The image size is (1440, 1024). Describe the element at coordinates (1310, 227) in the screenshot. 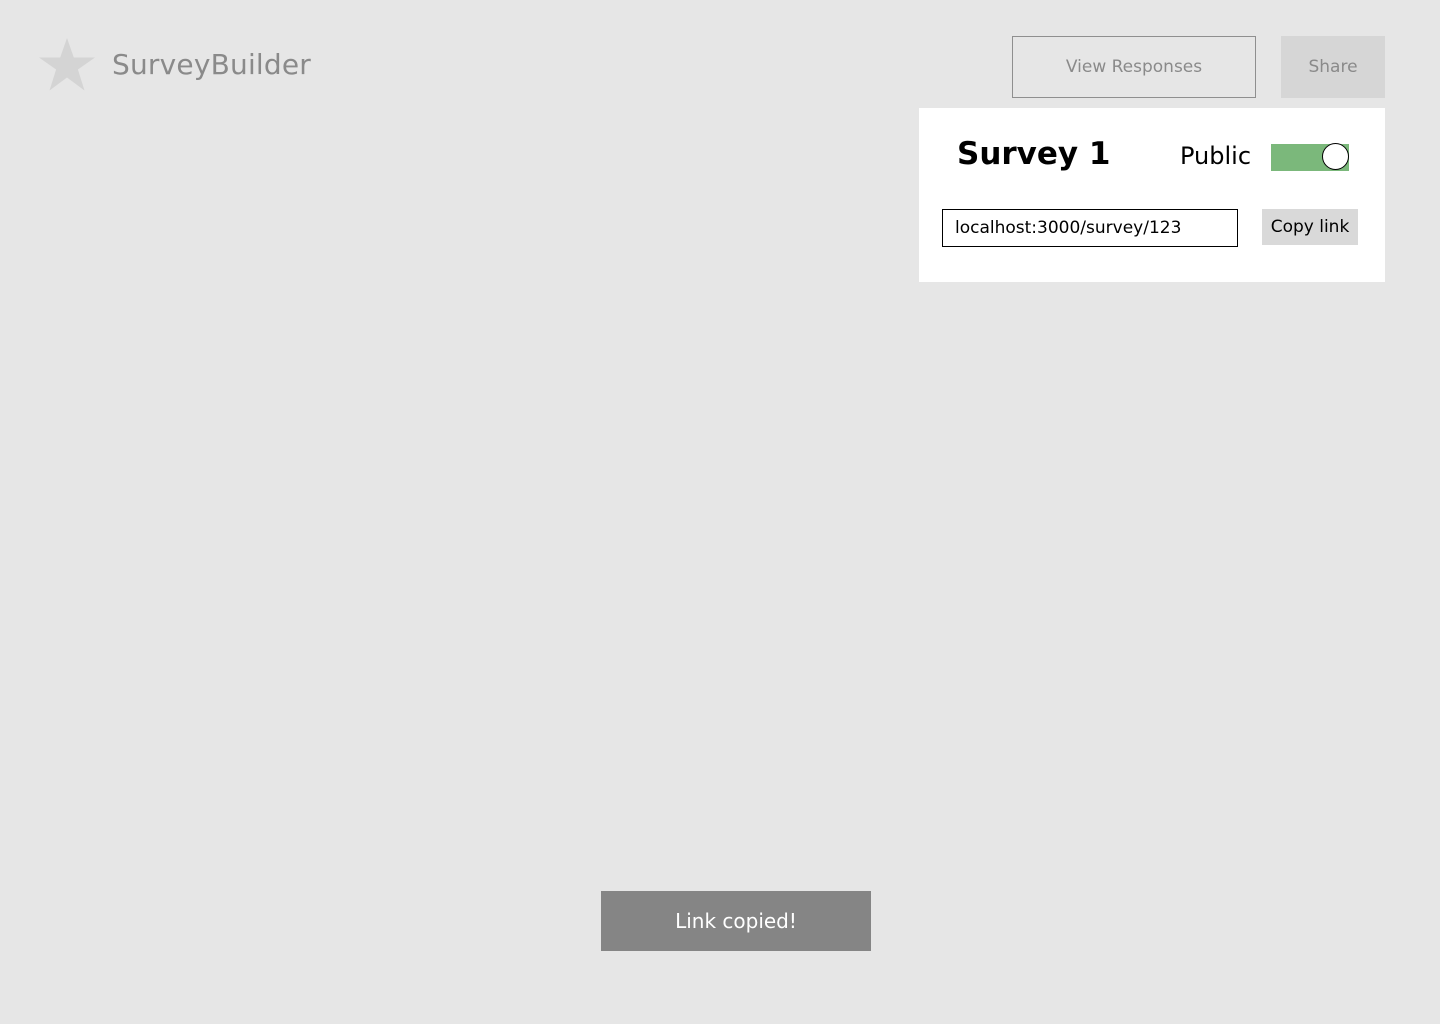

I see `copy-link-button: Copy link` at that location.